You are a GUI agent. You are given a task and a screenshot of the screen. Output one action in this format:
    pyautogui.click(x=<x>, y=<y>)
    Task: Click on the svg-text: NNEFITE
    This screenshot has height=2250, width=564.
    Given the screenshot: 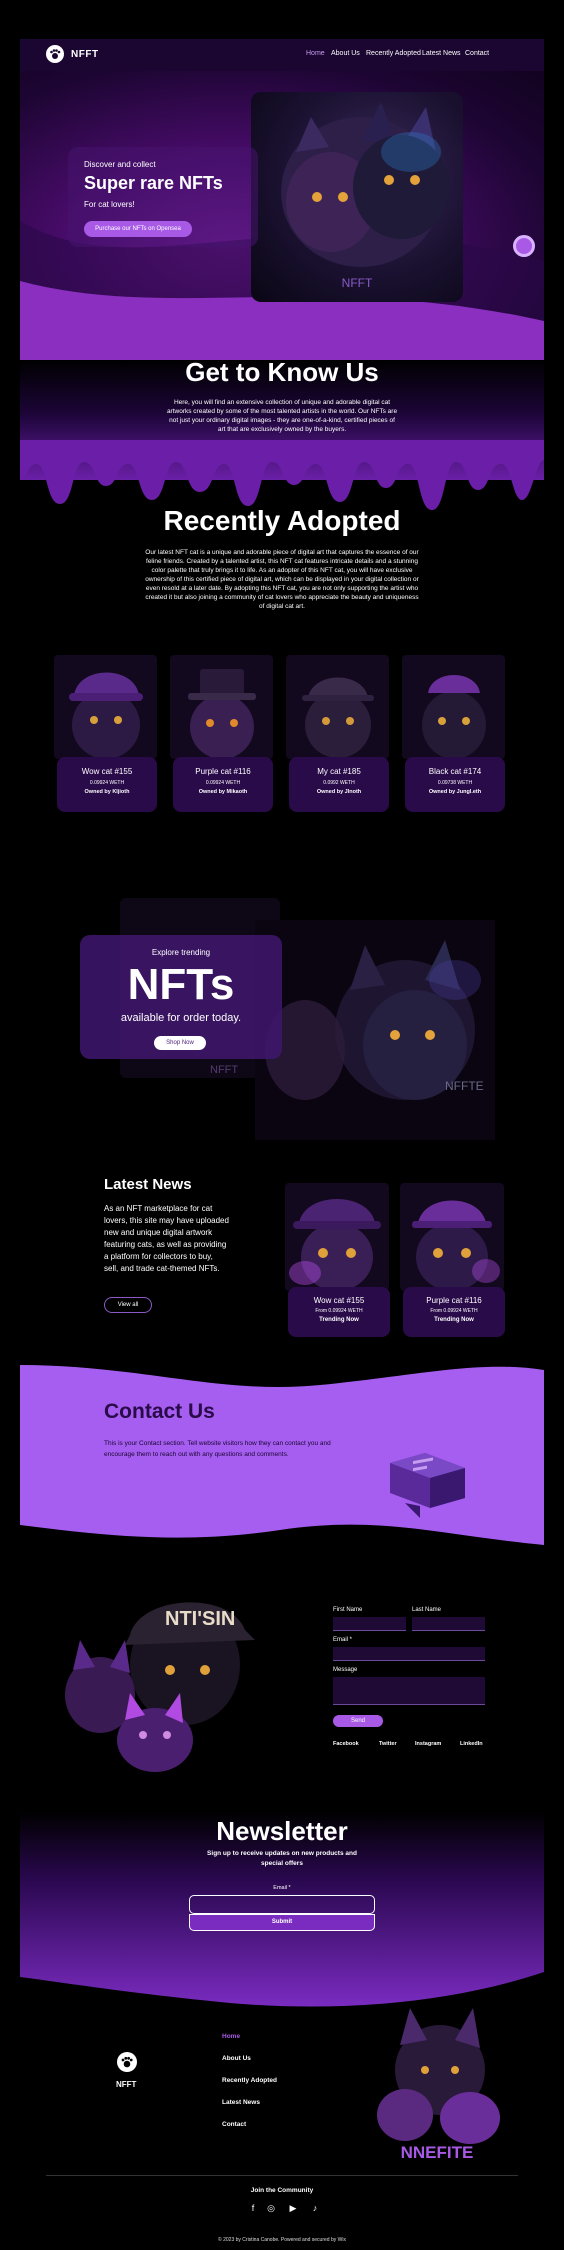 What is the action you would take?
    pyautogui.click(x=437, y=2152)
    